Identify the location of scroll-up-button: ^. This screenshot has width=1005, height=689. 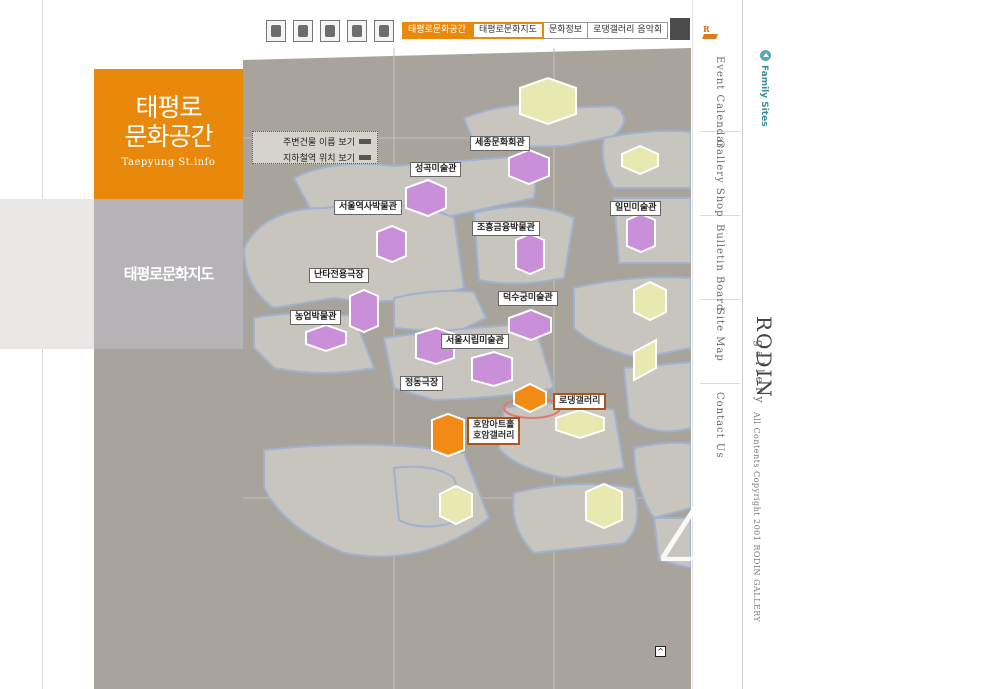
(660, 651).